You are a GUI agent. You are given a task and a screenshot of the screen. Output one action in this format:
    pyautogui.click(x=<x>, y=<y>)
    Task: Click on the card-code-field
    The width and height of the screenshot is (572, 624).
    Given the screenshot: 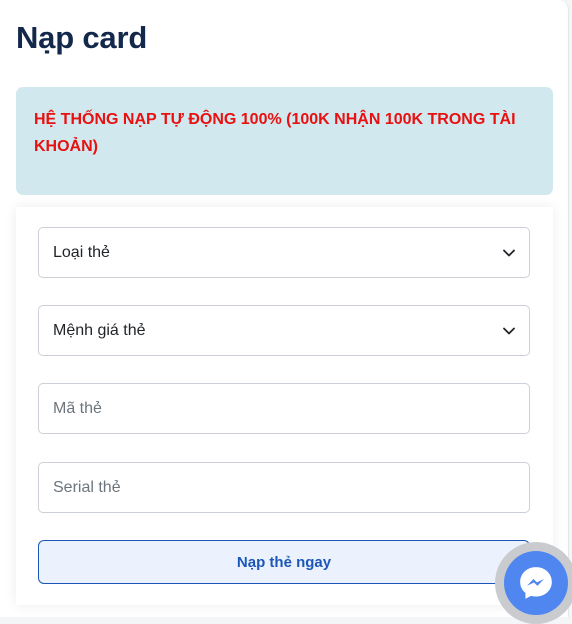 What is the action you would take?
    pyautogui.click(x=284, y=408)
    